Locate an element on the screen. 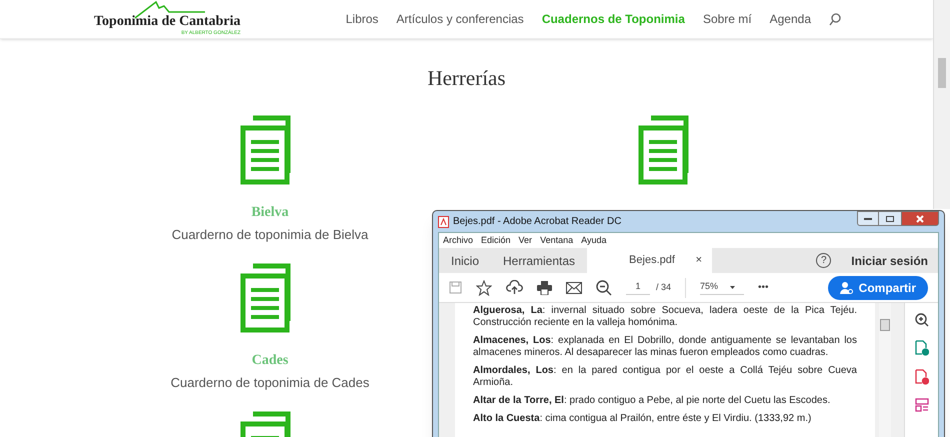 This screenshot has height=437, width=950. window-title: Bejes.pdf - Adobe Acrobat Reader DC is located at coordinates (537, 222).